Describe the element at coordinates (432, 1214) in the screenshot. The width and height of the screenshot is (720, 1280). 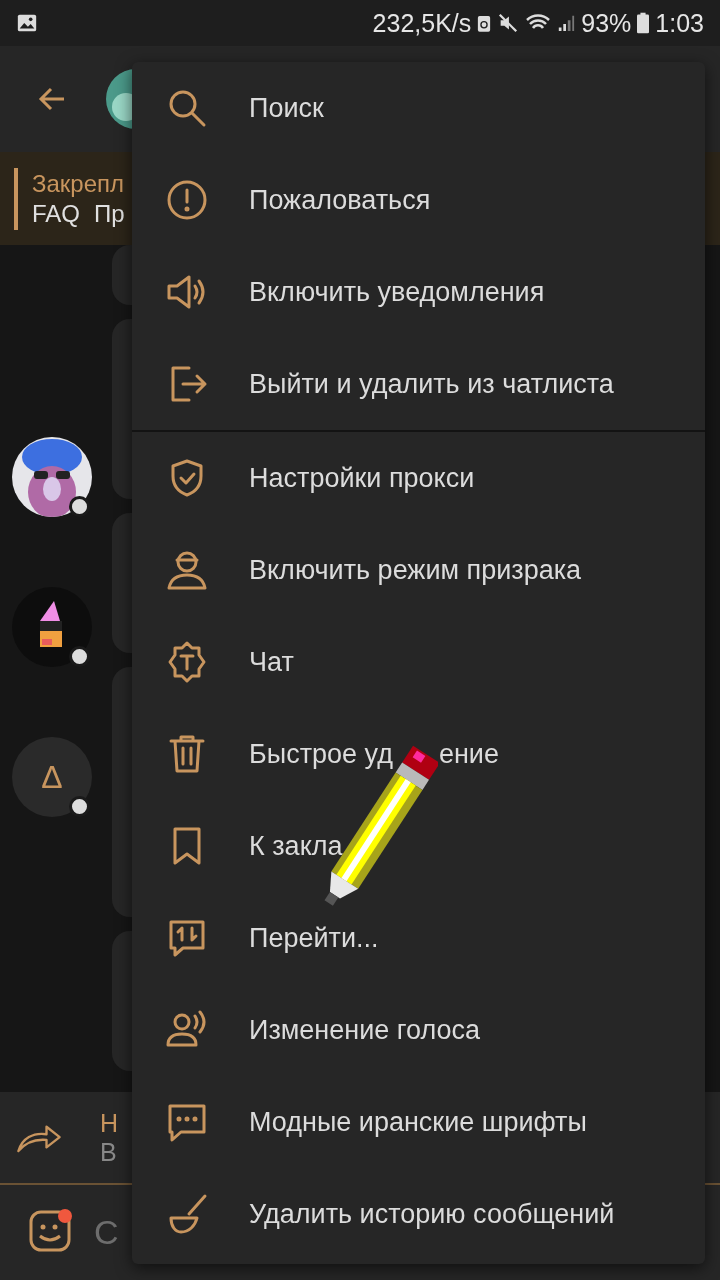
I see `menu-item-label: Удалить историю сообщений` at that location.